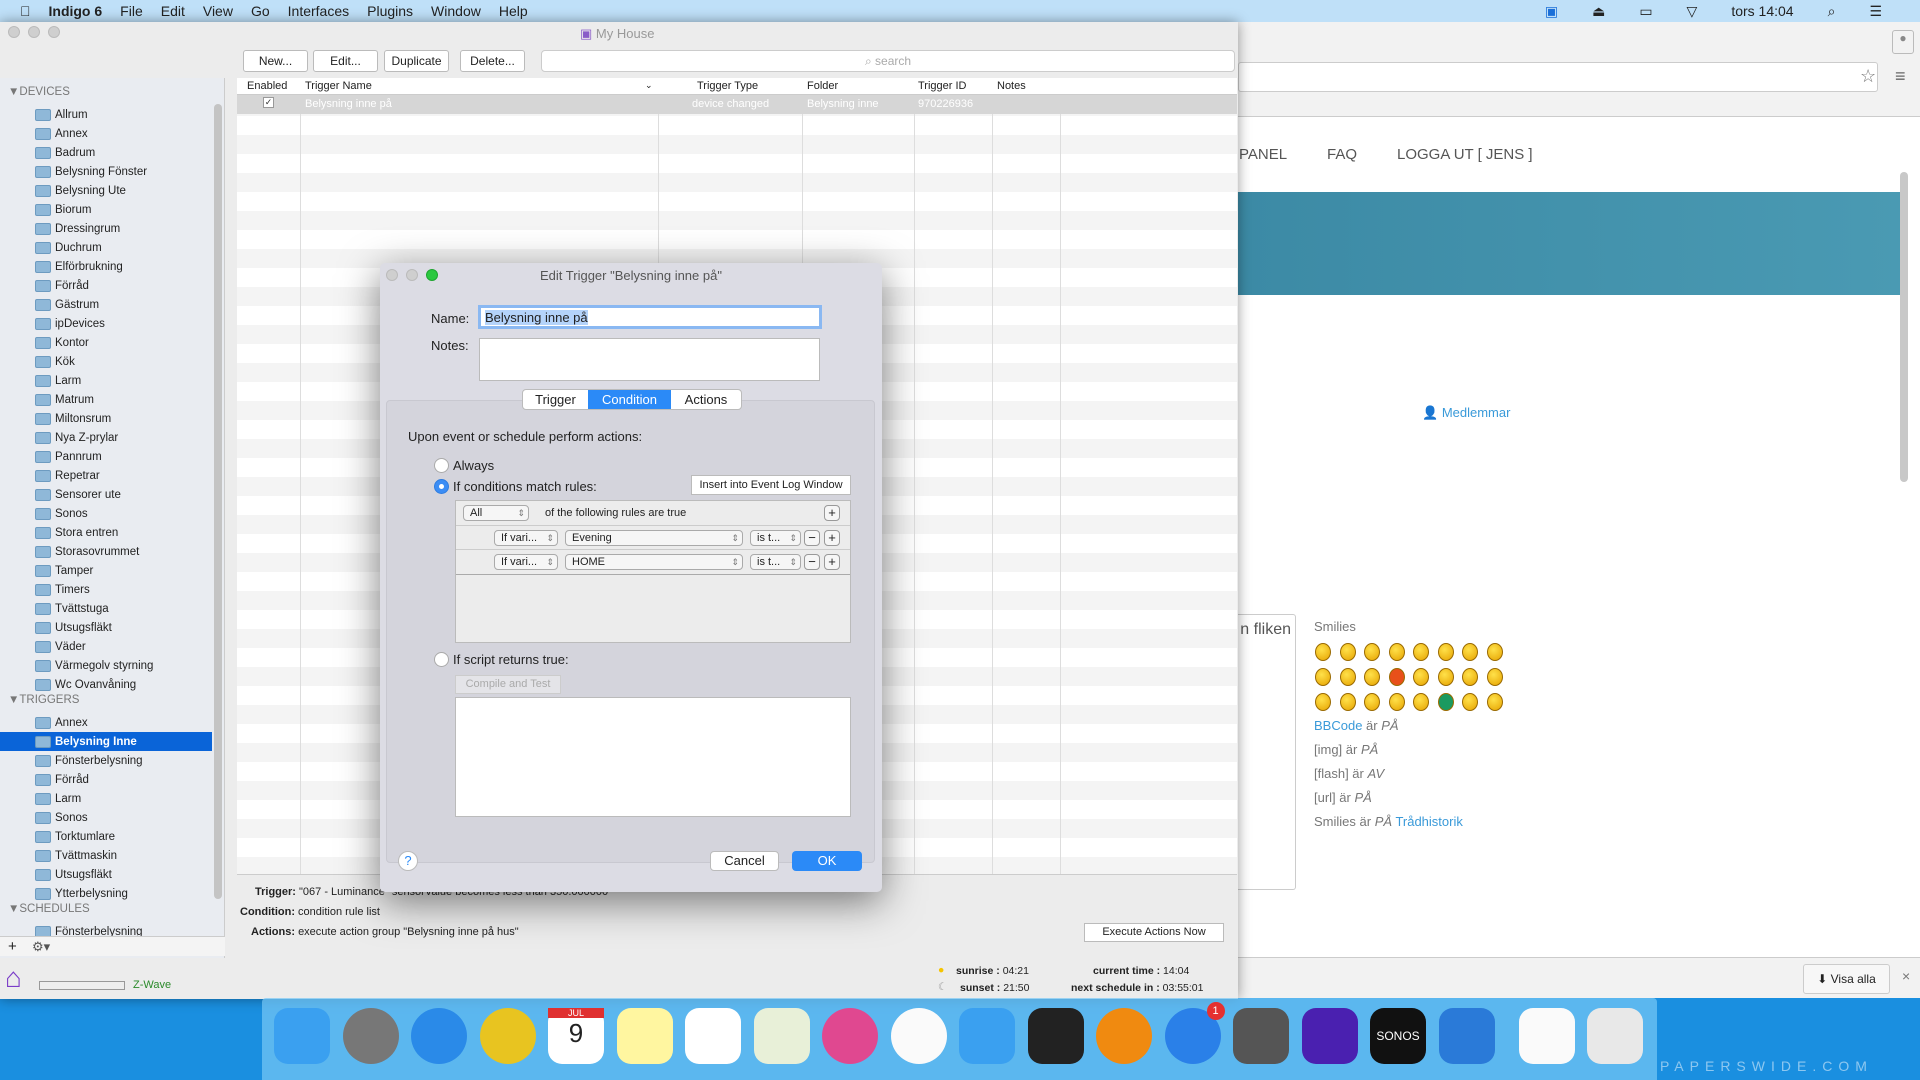 The width and height of the screenshot is (1920, 1080). I want to click on menu-interfaces: Interfaces, so click(318, 11).